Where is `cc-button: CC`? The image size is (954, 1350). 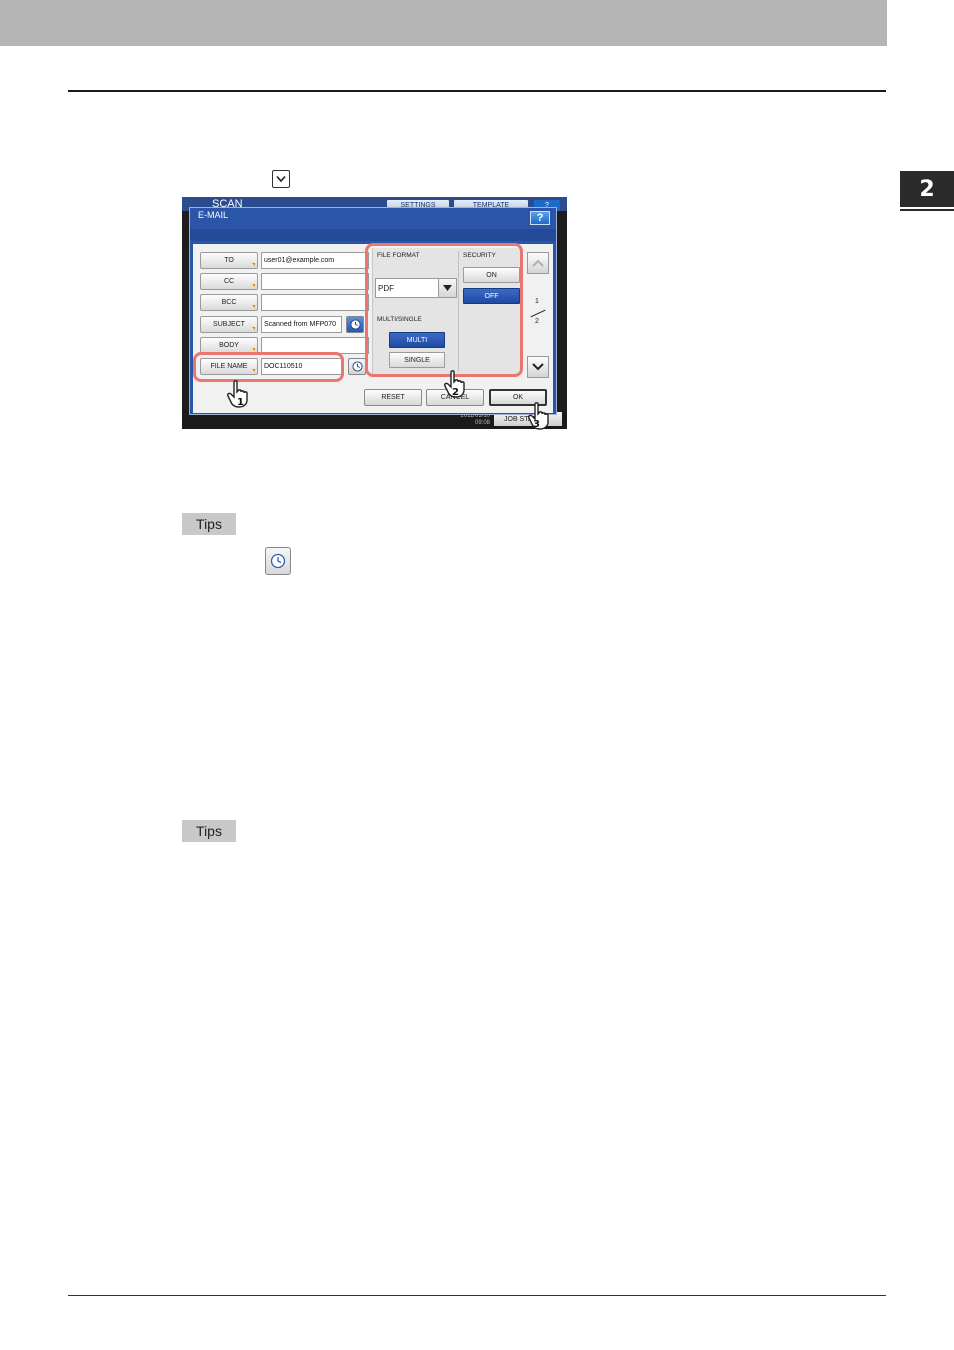 cc-button: CC is located at coordinates (229, 281).